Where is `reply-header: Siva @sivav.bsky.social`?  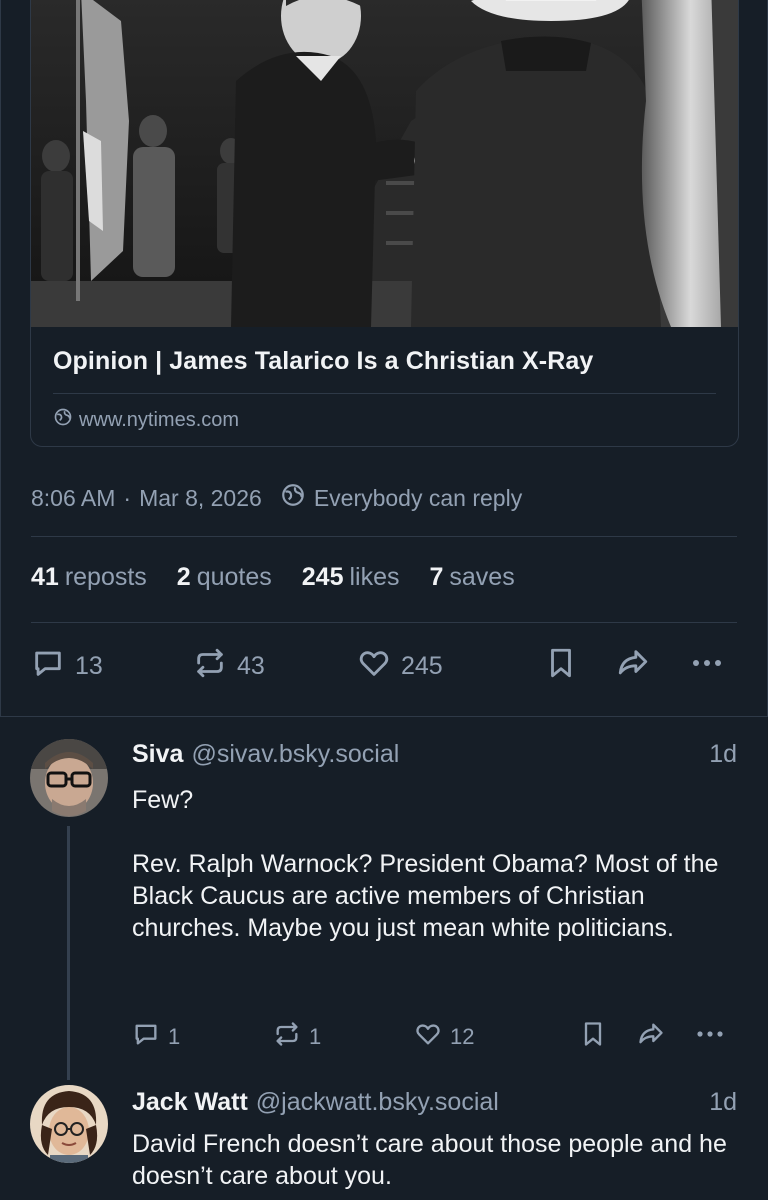 reply-header: Siva @sivav.bsky.social is located at coordinates (265, 754).